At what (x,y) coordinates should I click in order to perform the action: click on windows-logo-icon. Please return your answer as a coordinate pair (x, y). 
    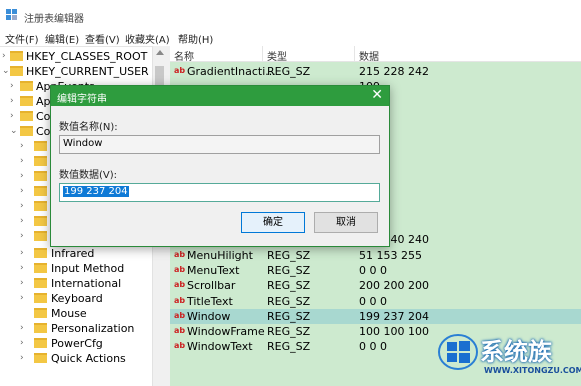
    Looking at the image, I should click on (458, 352).